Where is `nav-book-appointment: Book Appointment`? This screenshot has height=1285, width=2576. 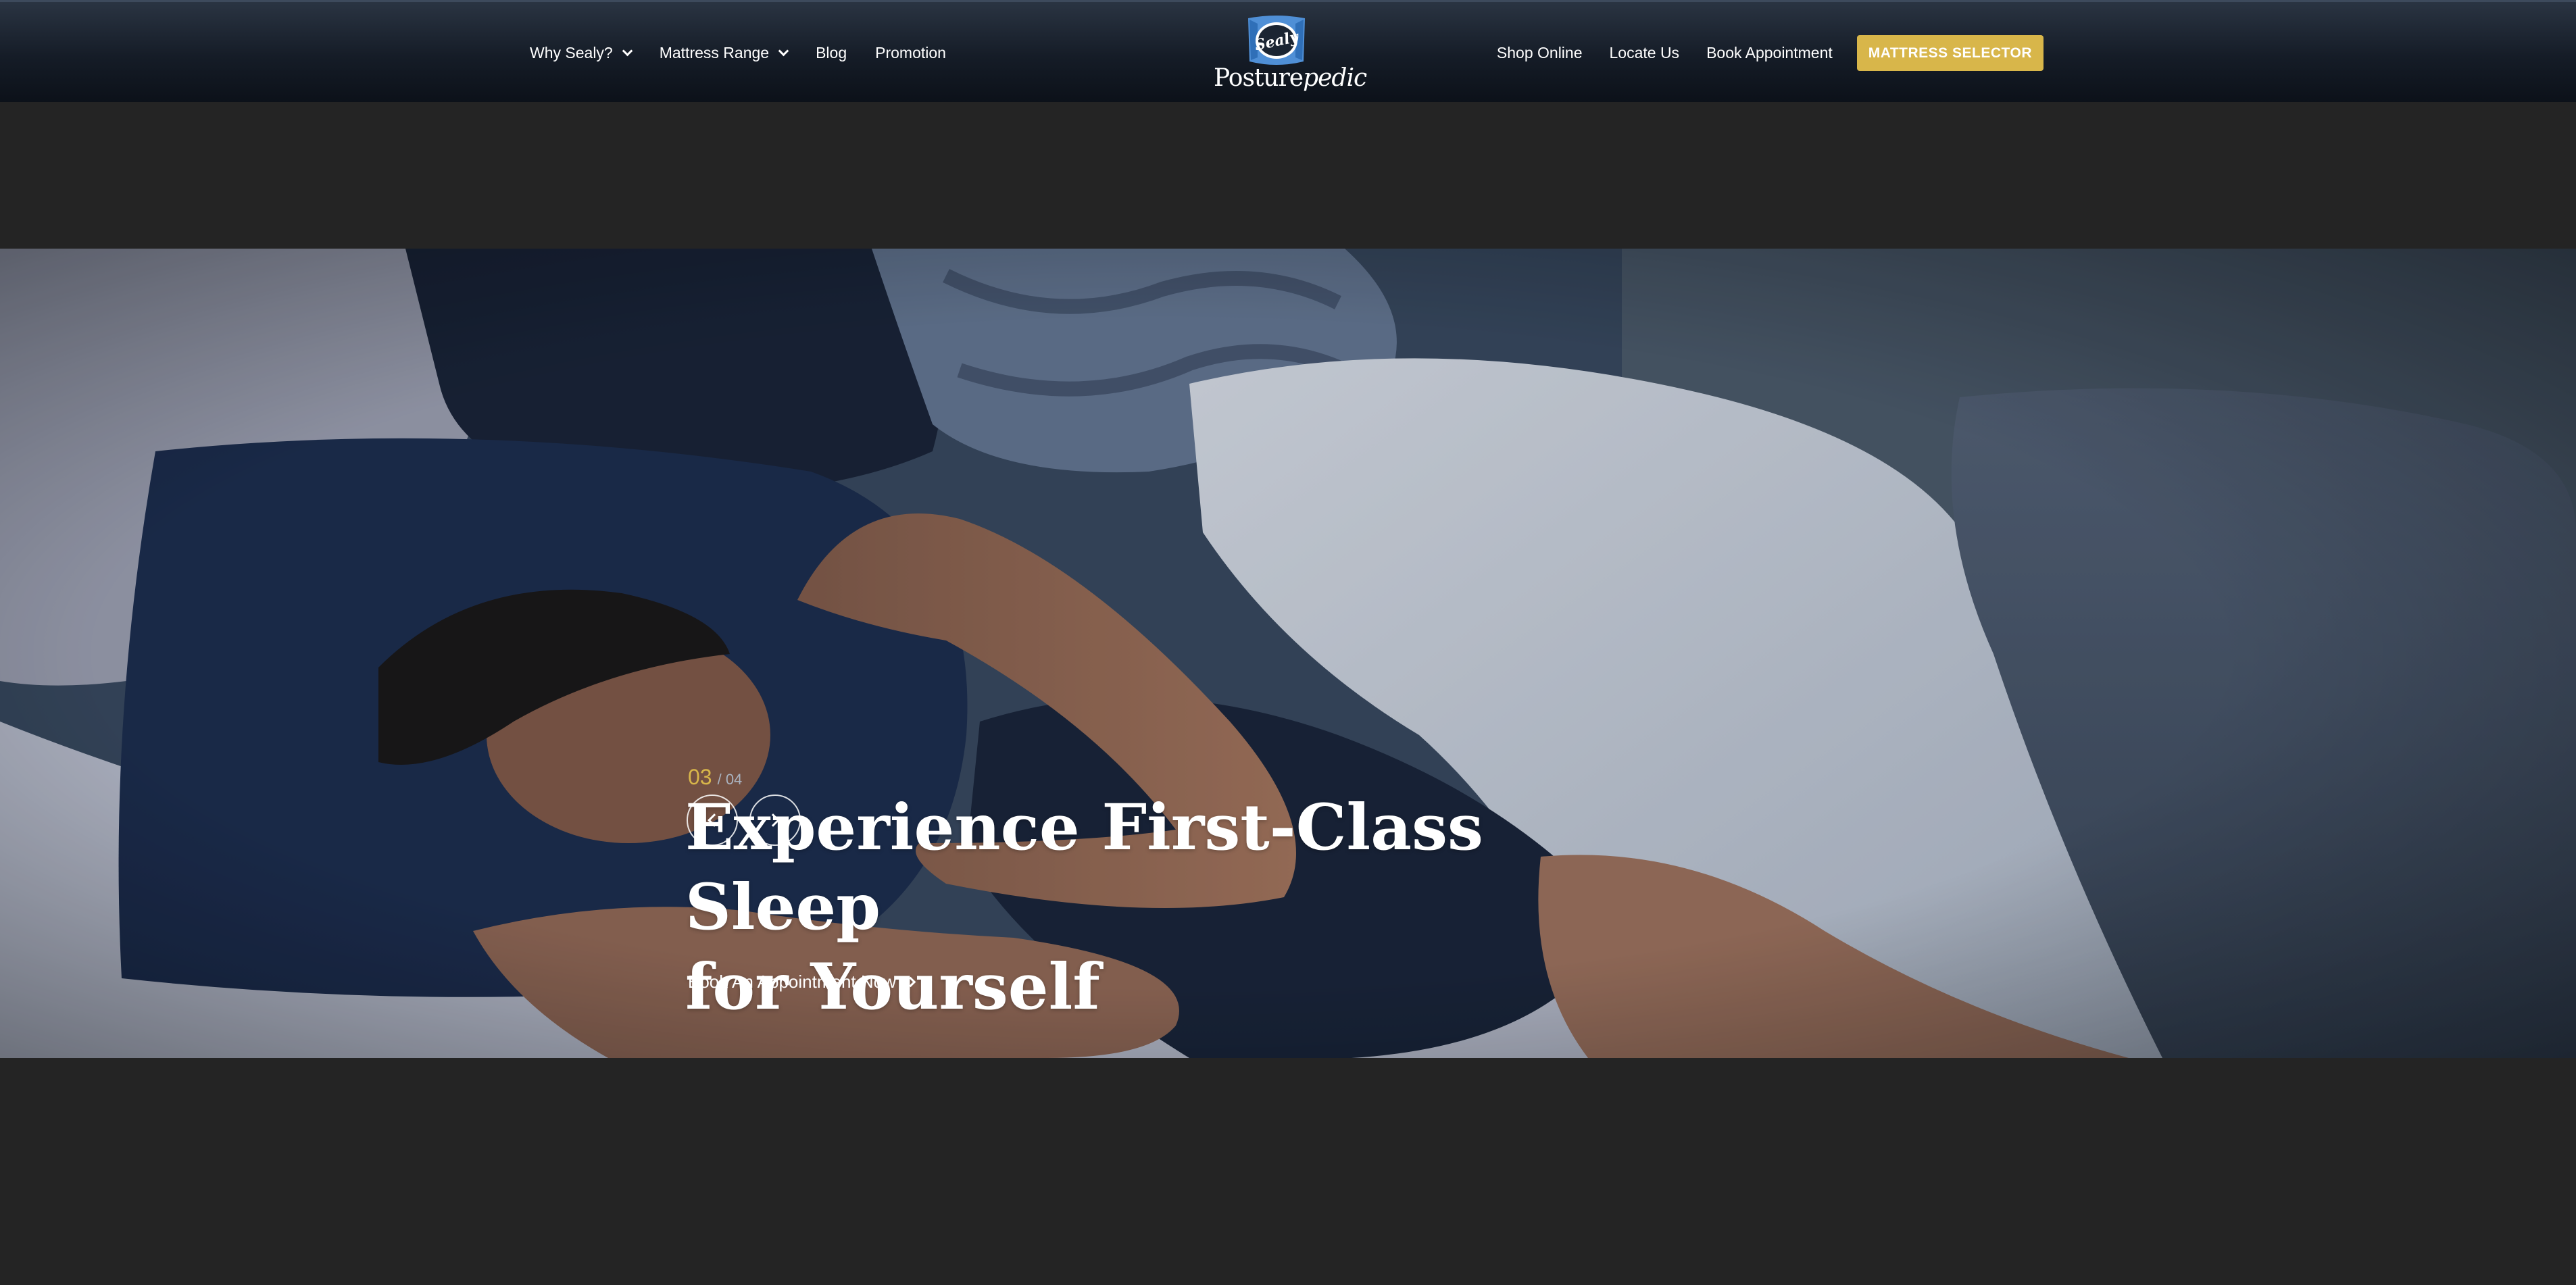 nav-book-appointment: Book Appointment is located at coordinates (1770, 53).